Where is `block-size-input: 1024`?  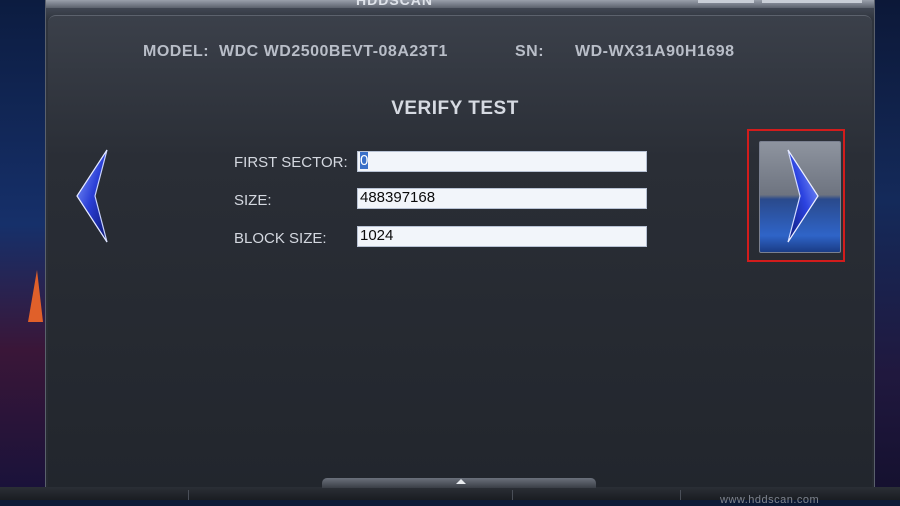 block-size-input: 1024 is located at coordinates (502, 236).